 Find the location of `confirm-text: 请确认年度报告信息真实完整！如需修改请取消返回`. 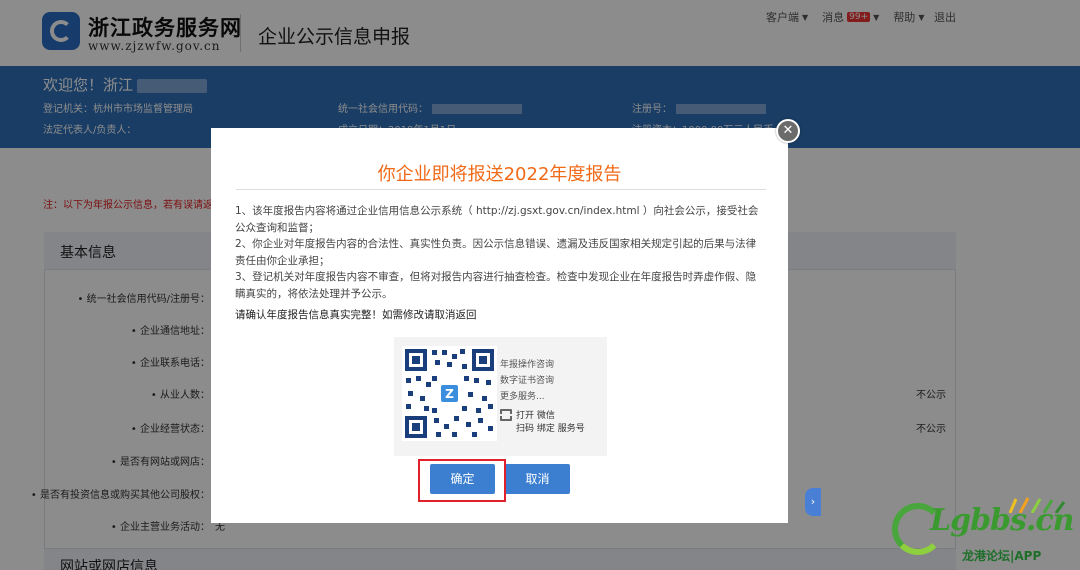

confirm-text: 请确认年度报告信息真实完整！如需修改请取消返回 is located at coordinates (356, 315).